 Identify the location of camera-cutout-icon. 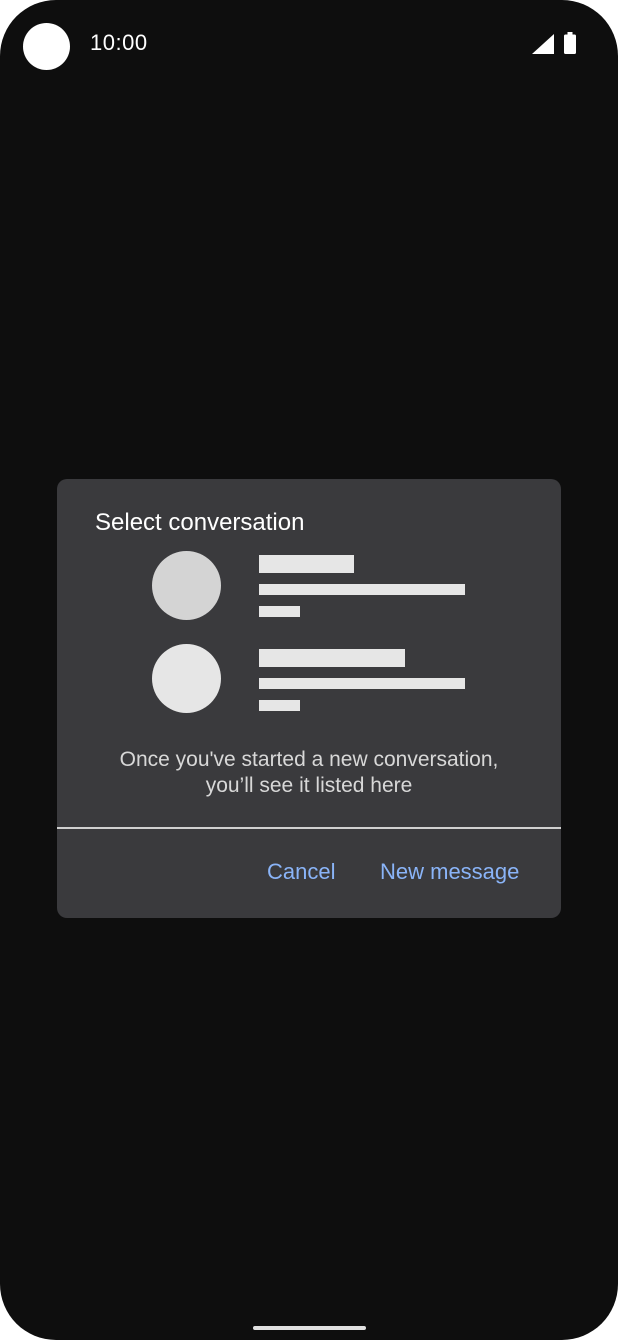
(46, 46).